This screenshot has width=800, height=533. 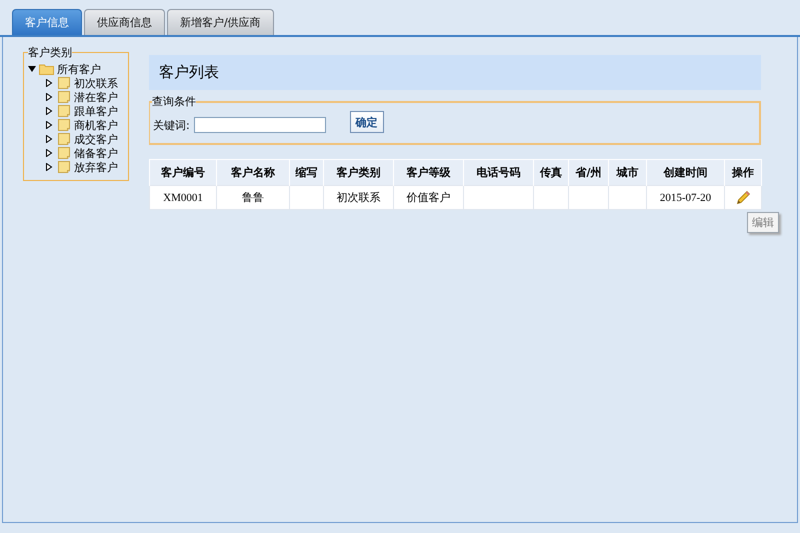 What do you see at coordinates (174, 101) in the screenshot?
I see `query-section-title: 查询条件` at bounding box center [174, 101].